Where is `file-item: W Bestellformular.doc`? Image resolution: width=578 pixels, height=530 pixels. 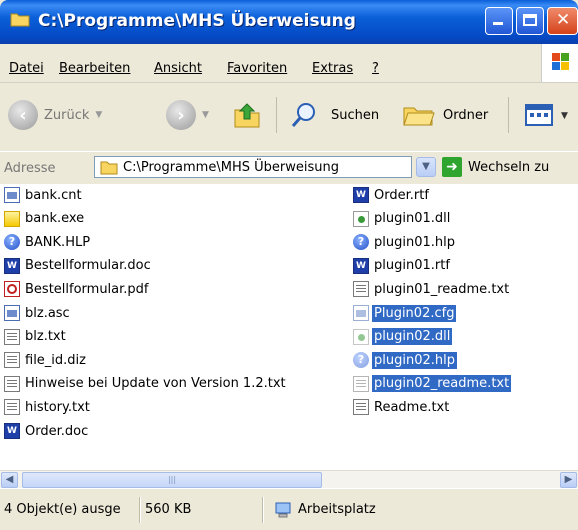 file-item: W Bestellformular.doc is located at coordinates (78, 266).